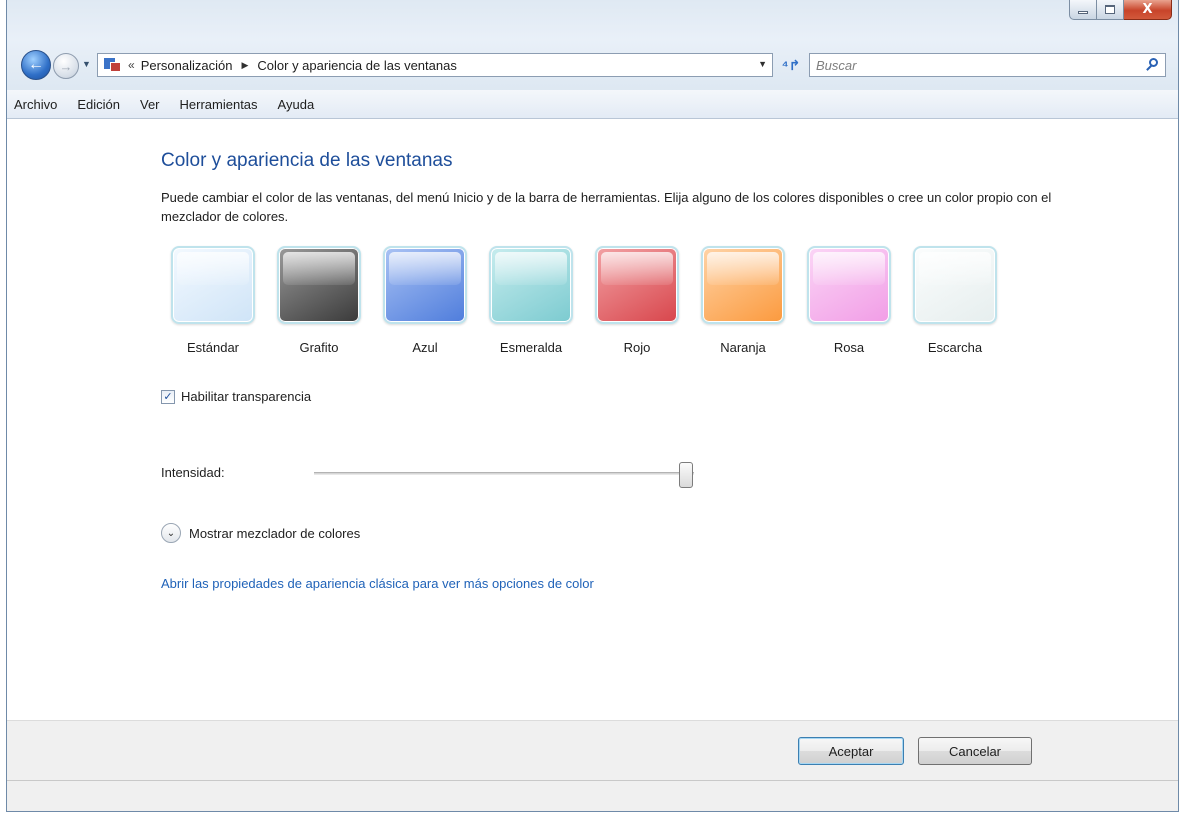 This screenshot has height=817, width=1183. I want to click on swatch-naranja: Naranja, so click(743, 300).